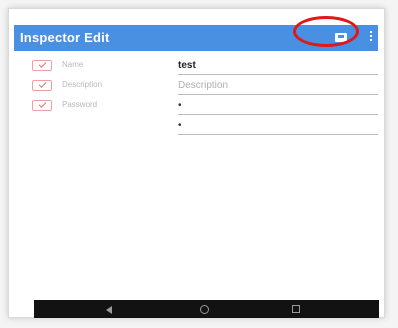 The image size is (398, 328). What do you see at coordinates (278, 107) in the screenshot?
I see `password-field: •` at bounding box center [278, 107].